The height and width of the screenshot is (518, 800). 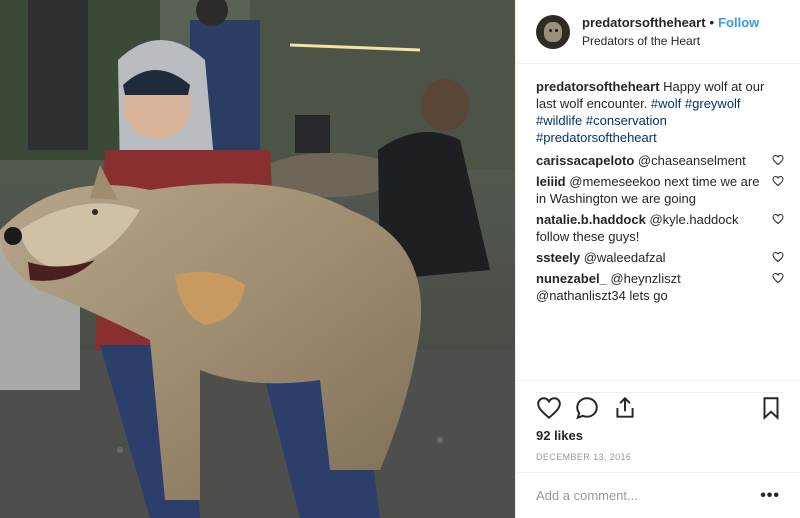 I want to click on comment-item: ssteely @waleedafzal, so click(x=660, y=257).